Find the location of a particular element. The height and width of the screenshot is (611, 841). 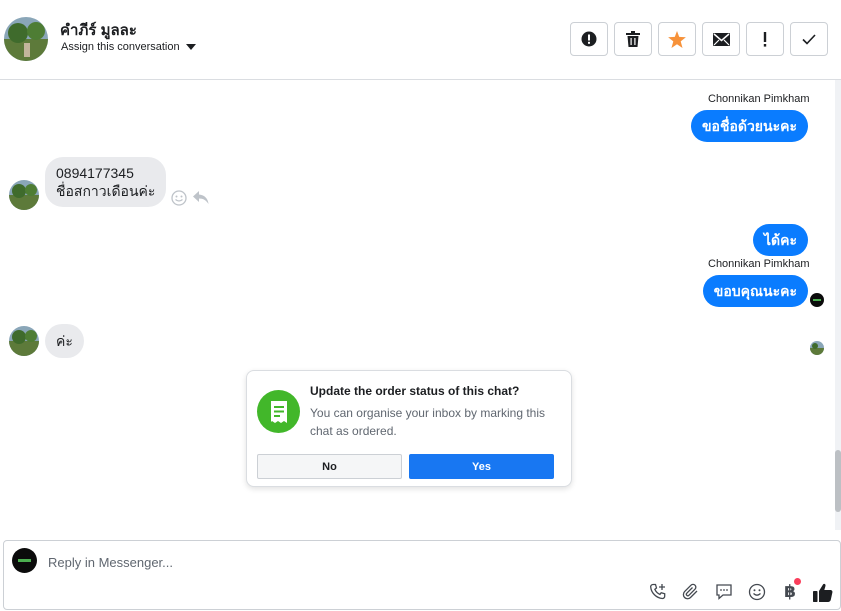

star-button is located at coordinates (677, 39).